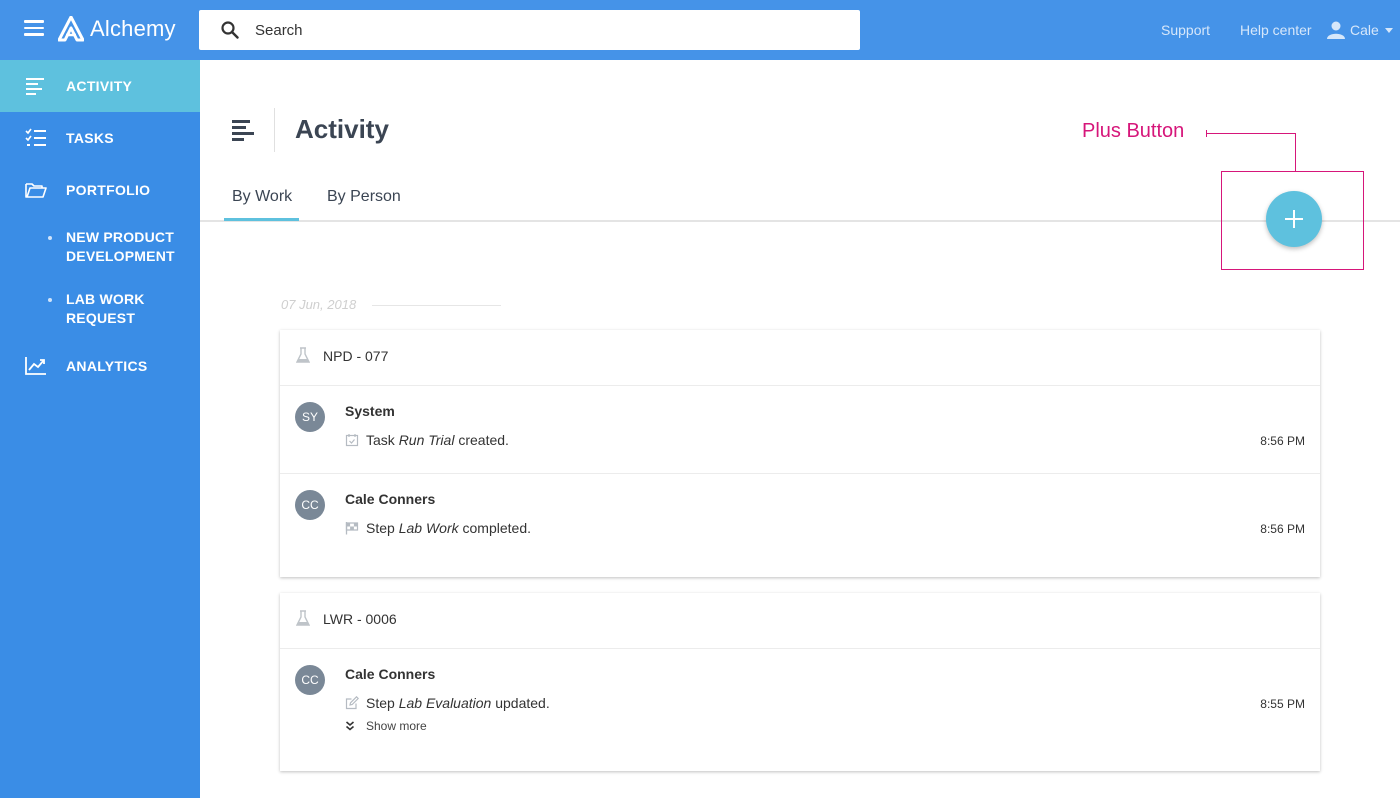  Describe the element at coordinates (445, 703) in the screenshot. I see `activity-object: Lab Evaluation` at that location.